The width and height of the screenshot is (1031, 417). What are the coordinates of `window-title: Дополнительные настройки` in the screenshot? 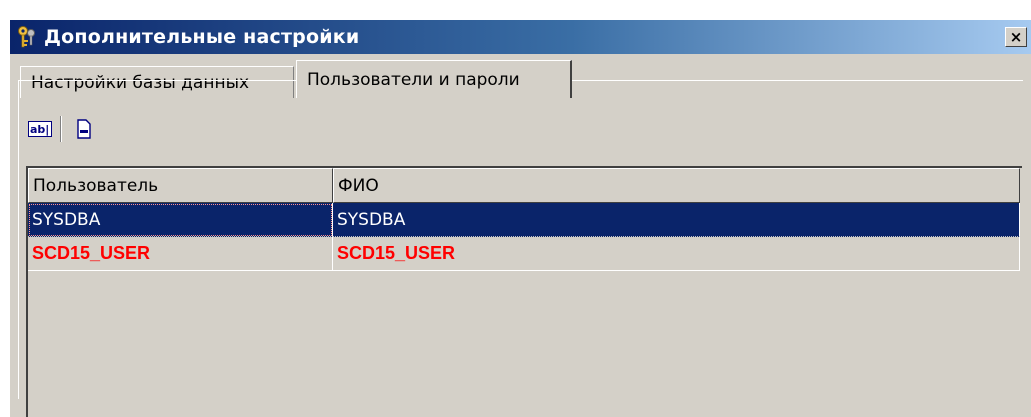 It's located at (202, 37).